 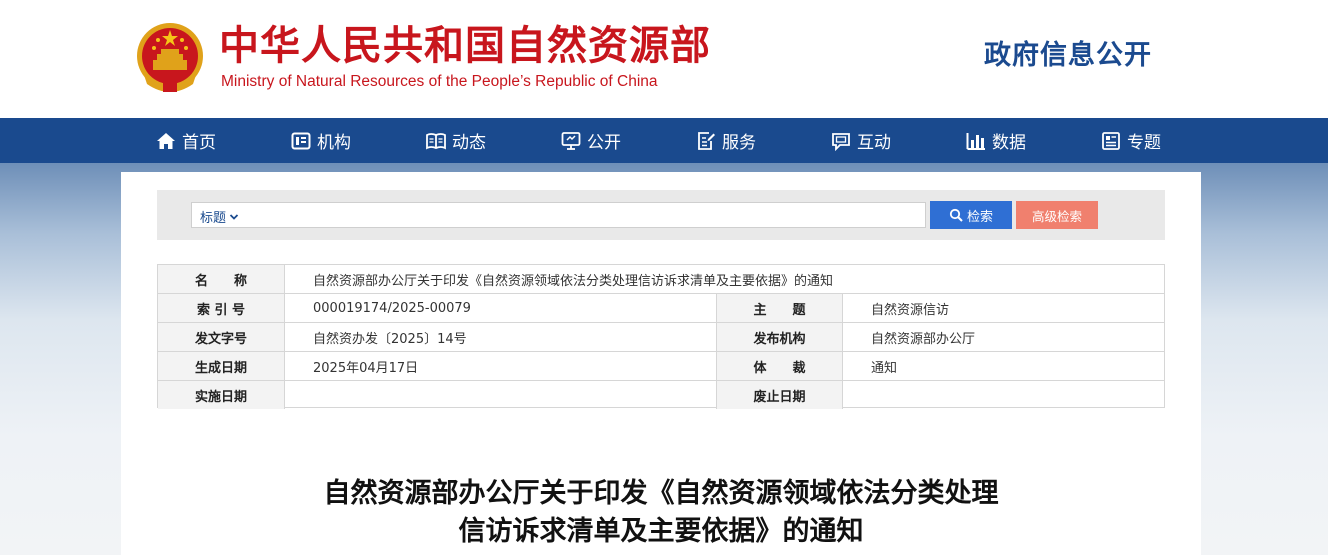 What do you see at coordinates (706, 140) in the screenshot?
I see `edit-doc-icon` at bounding box center [706, 140].